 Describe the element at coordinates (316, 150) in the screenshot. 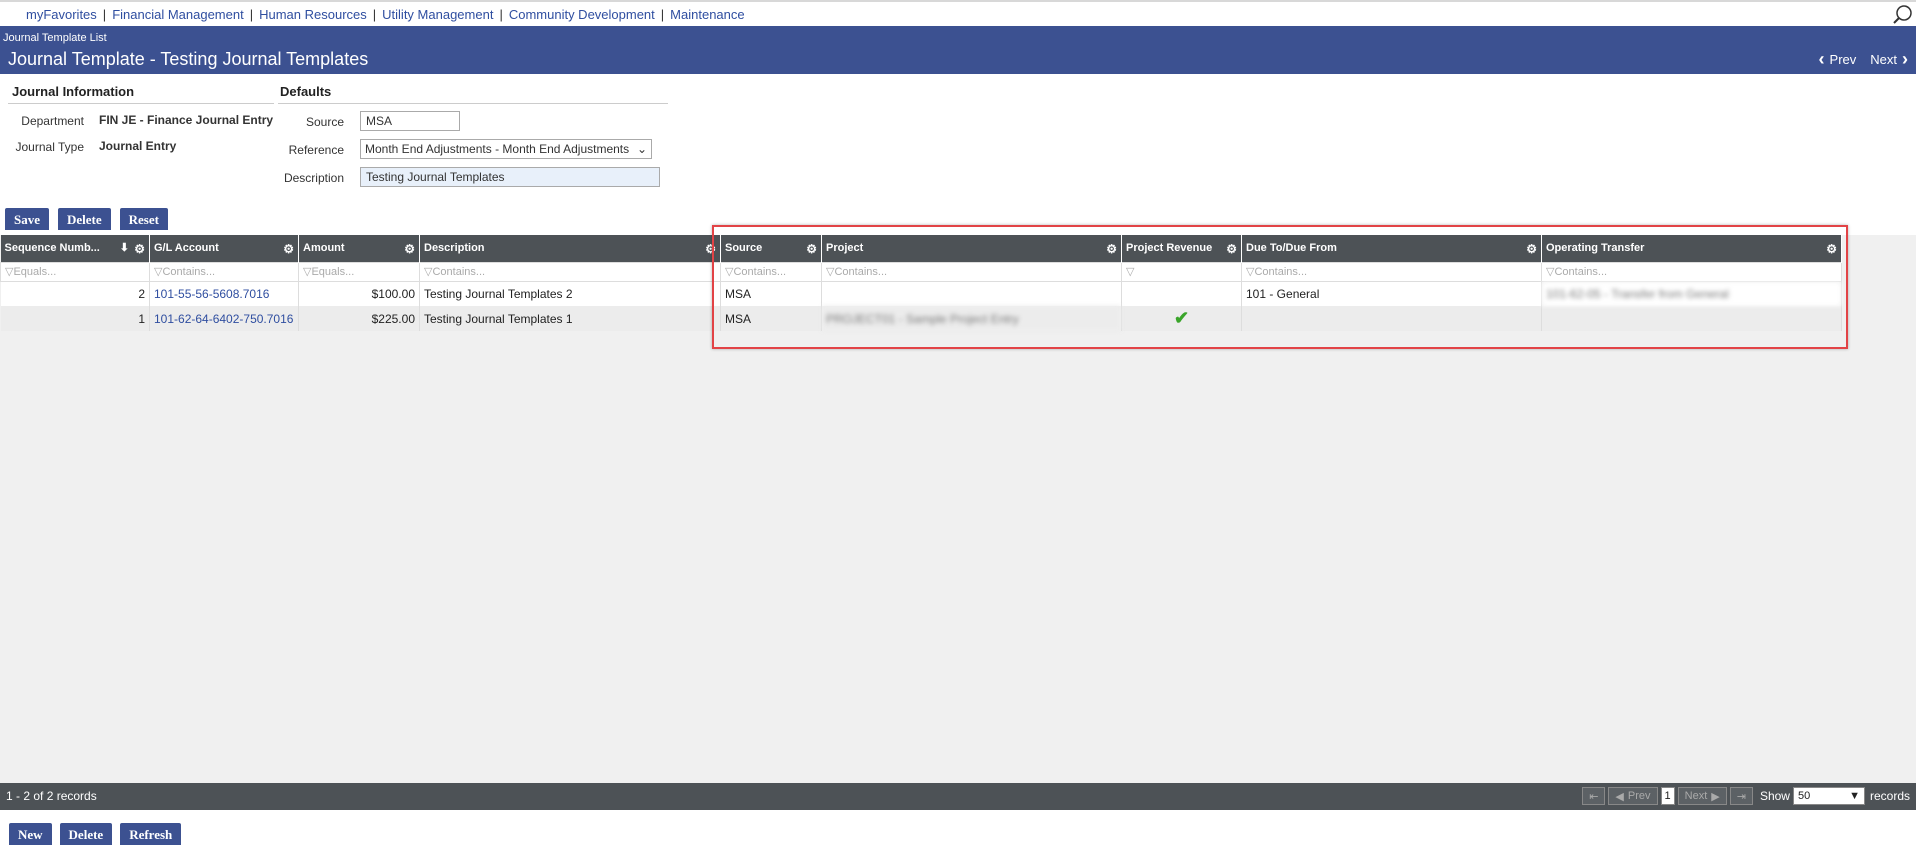

I see `reference-label: Reference` at that location.